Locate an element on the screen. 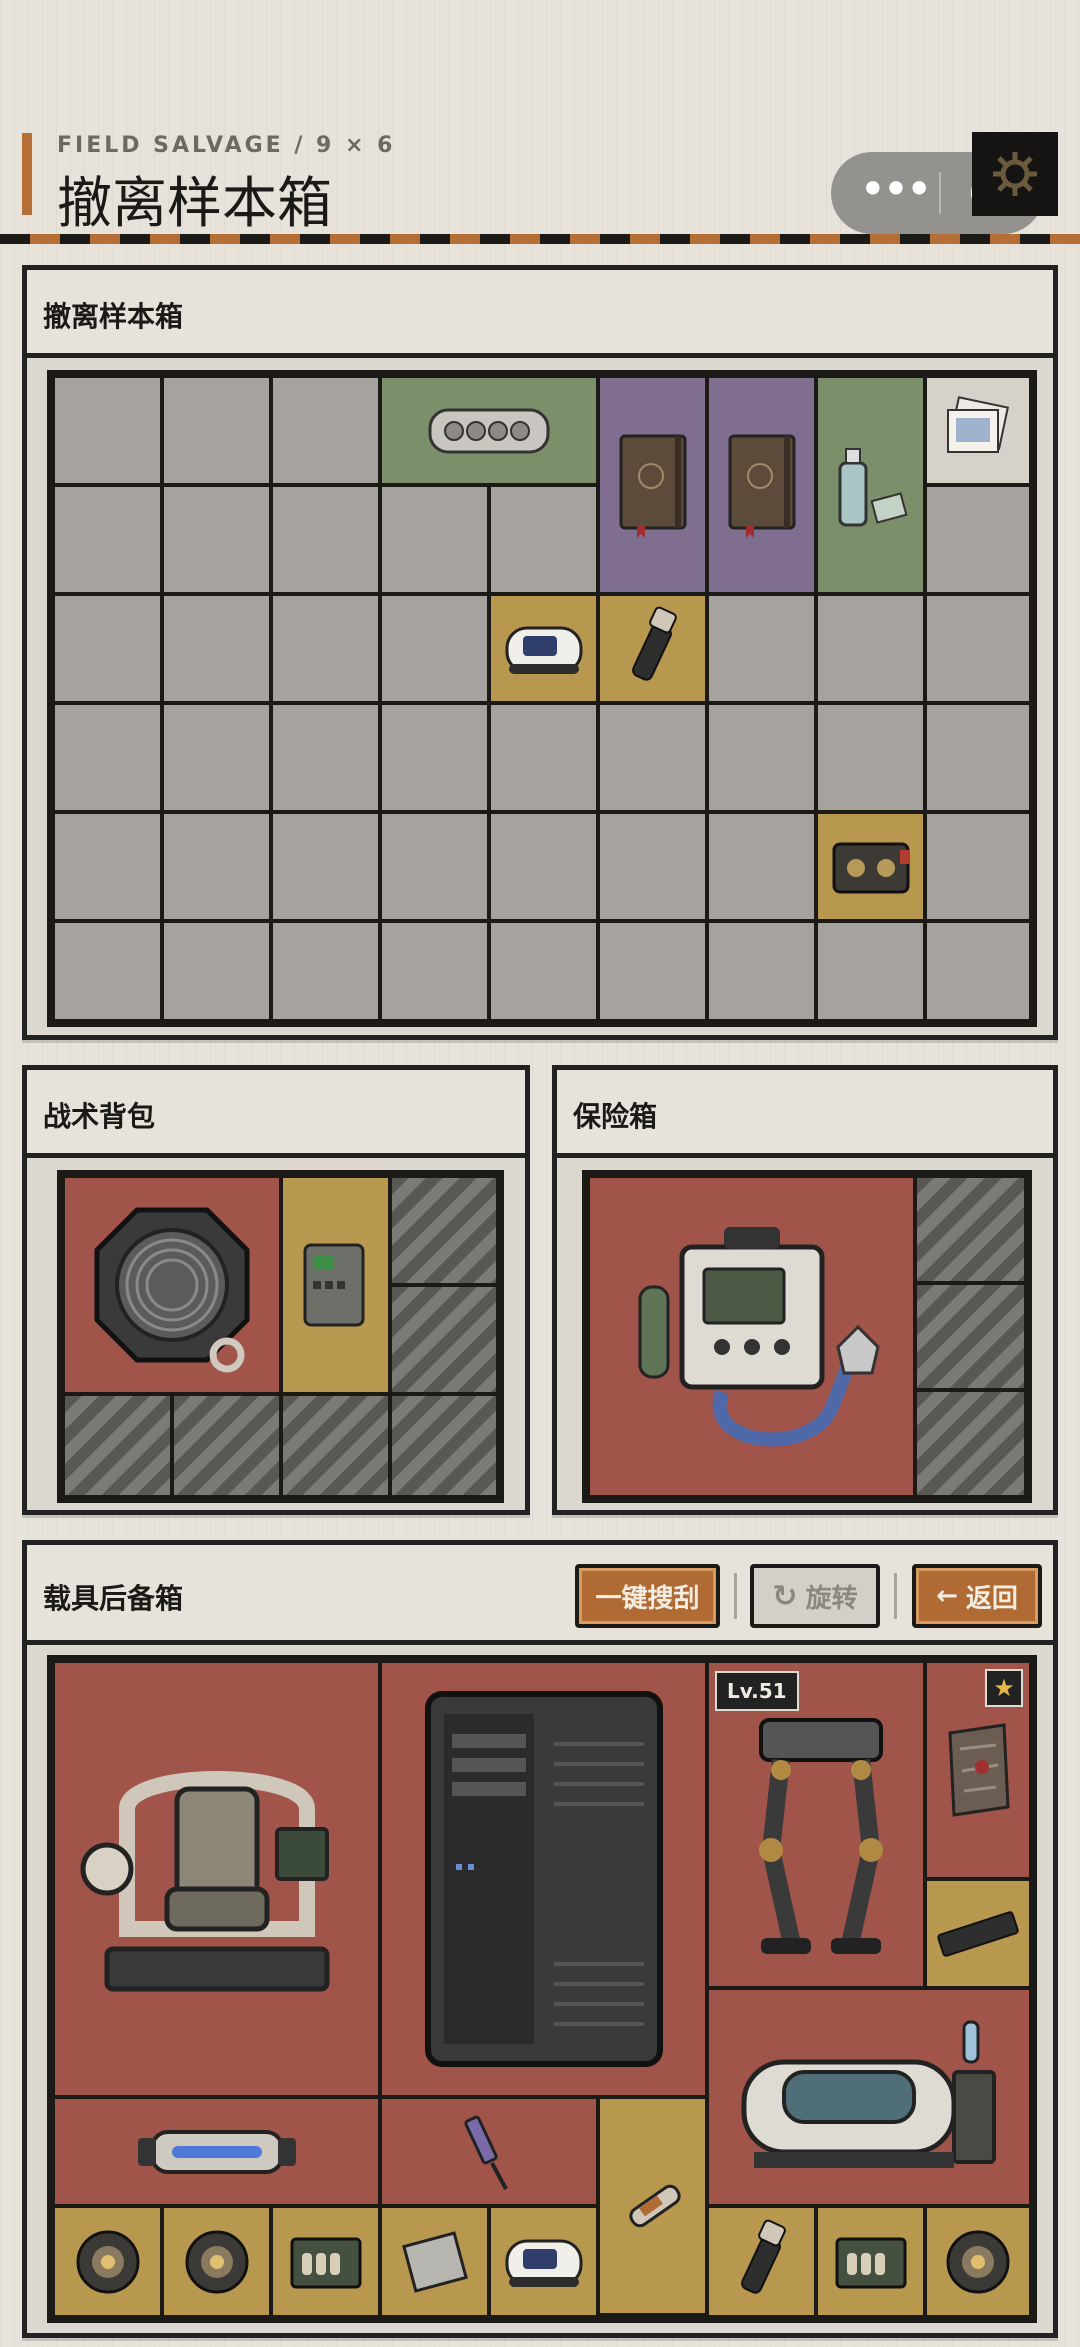 The width and height of the screenshot is (1080, 2347). syringe-icon is located at coordinates (486, 2152).